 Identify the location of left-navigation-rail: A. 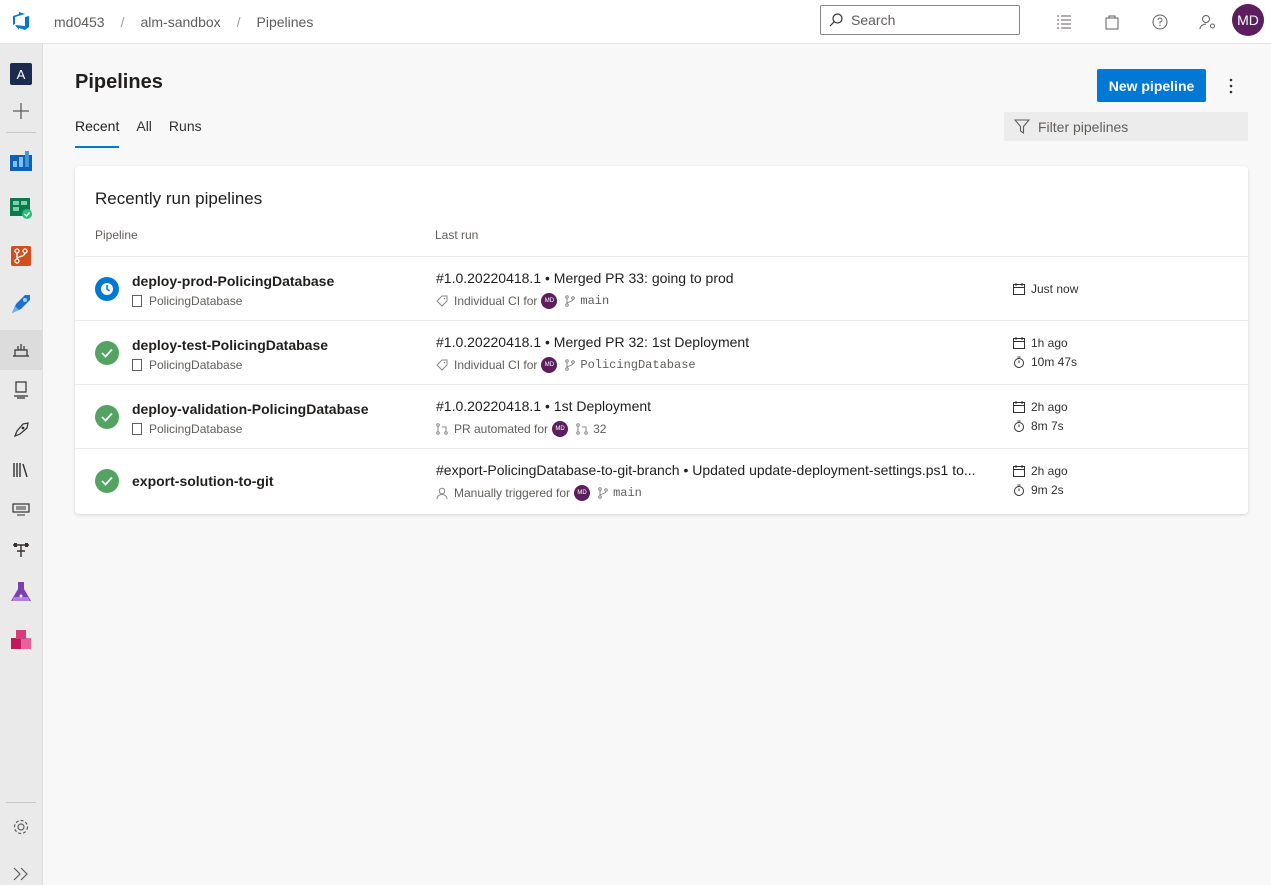
(21, 464).